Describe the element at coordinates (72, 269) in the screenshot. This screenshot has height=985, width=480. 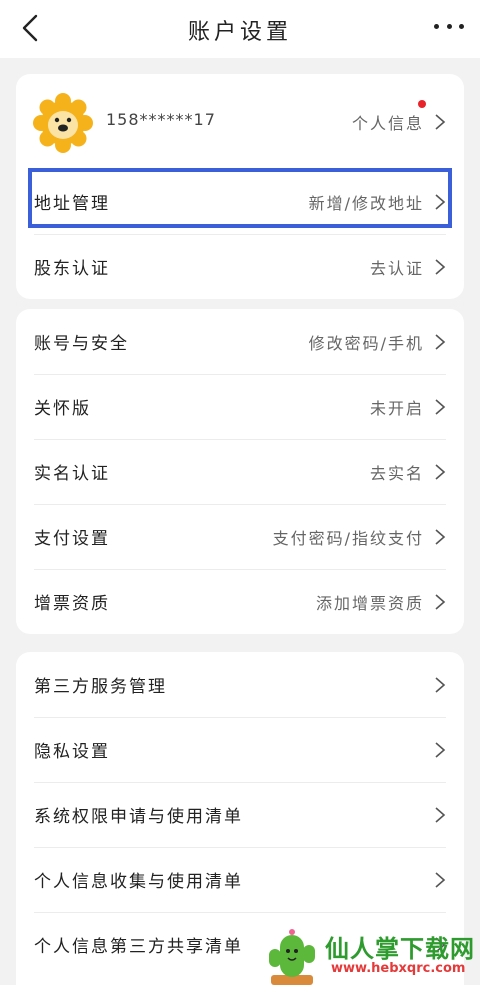
I see `shareholder-label: 股东认证` at that location.